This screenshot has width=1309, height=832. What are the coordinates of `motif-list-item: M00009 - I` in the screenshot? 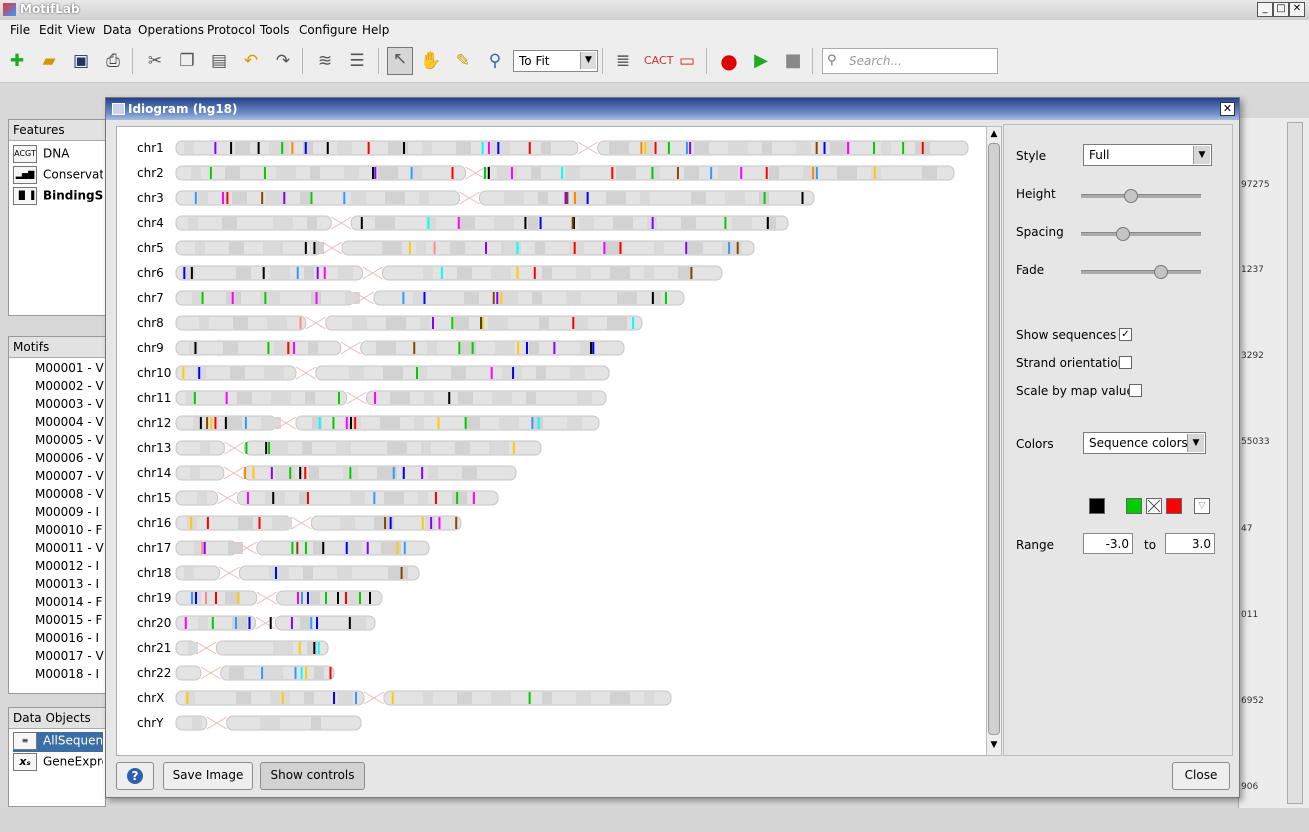 It's located at (74, 514).